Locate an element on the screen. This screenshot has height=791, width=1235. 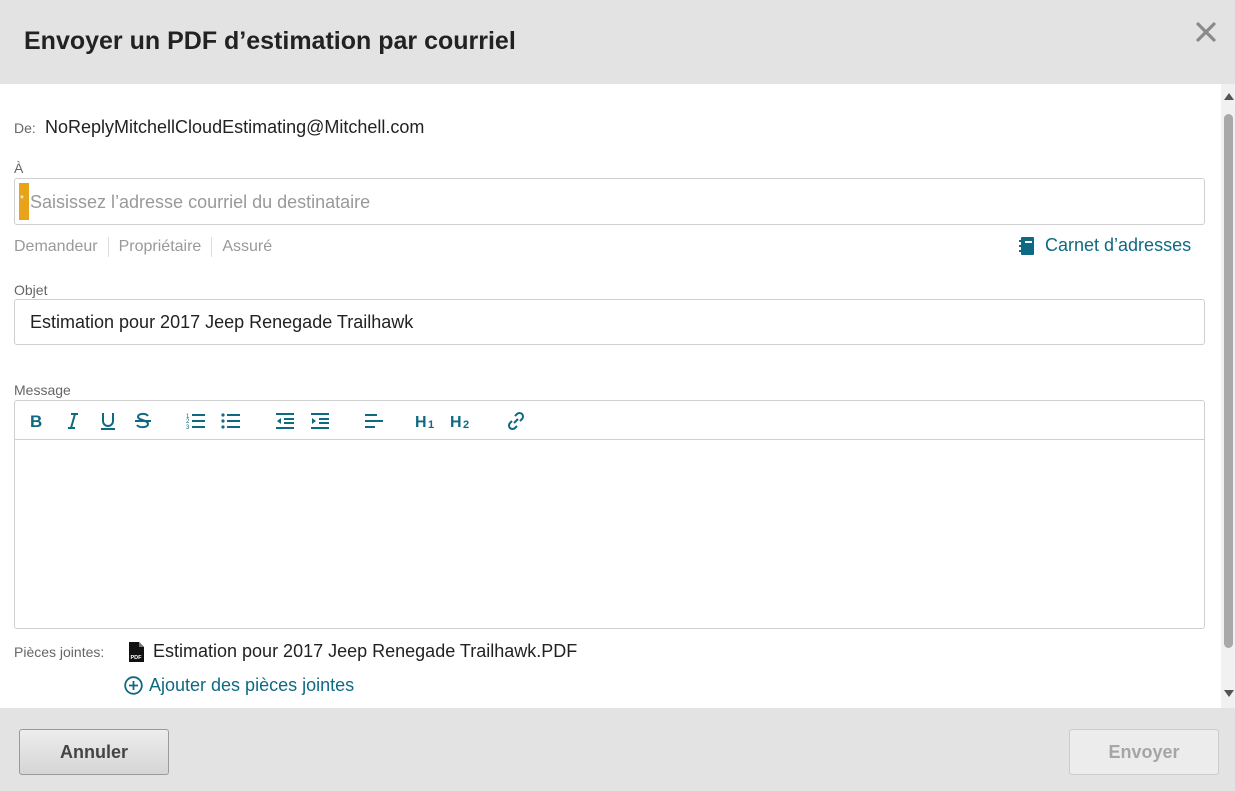
to-input is located at coordinates (610, 202).